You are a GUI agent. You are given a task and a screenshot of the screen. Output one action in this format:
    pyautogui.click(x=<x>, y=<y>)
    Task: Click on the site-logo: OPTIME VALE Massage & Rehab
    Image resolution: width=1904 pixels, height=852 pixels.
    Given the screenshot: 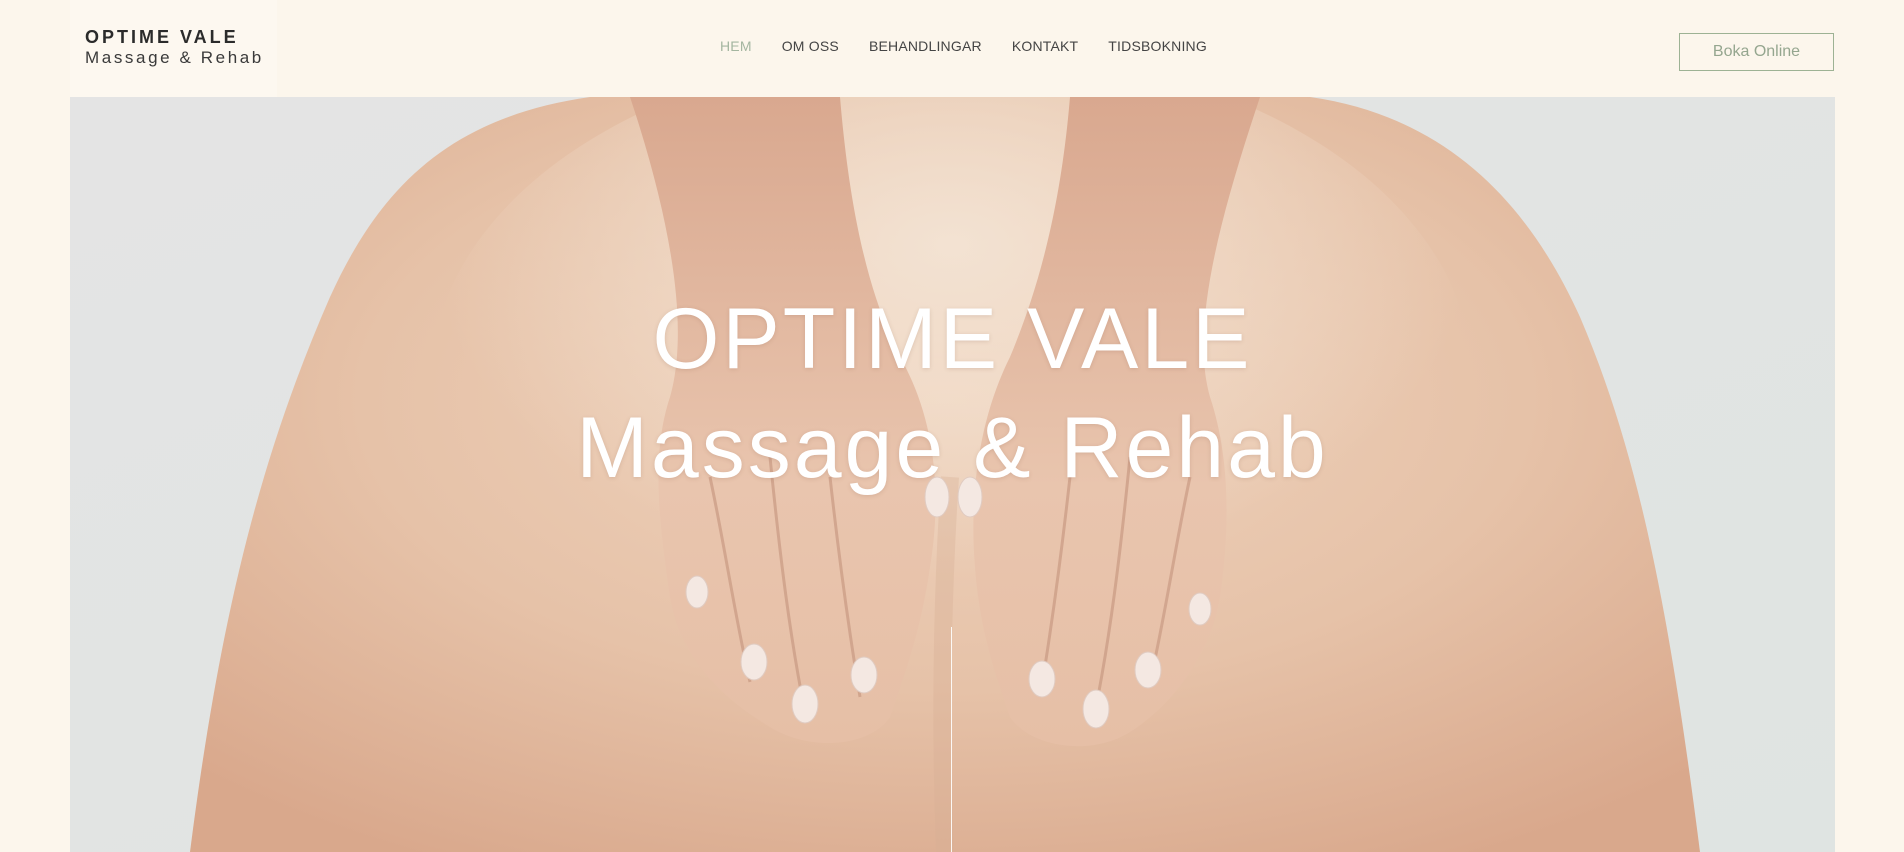 What is the action you would take?
    pyautogui.click(x=173, y=48)
    